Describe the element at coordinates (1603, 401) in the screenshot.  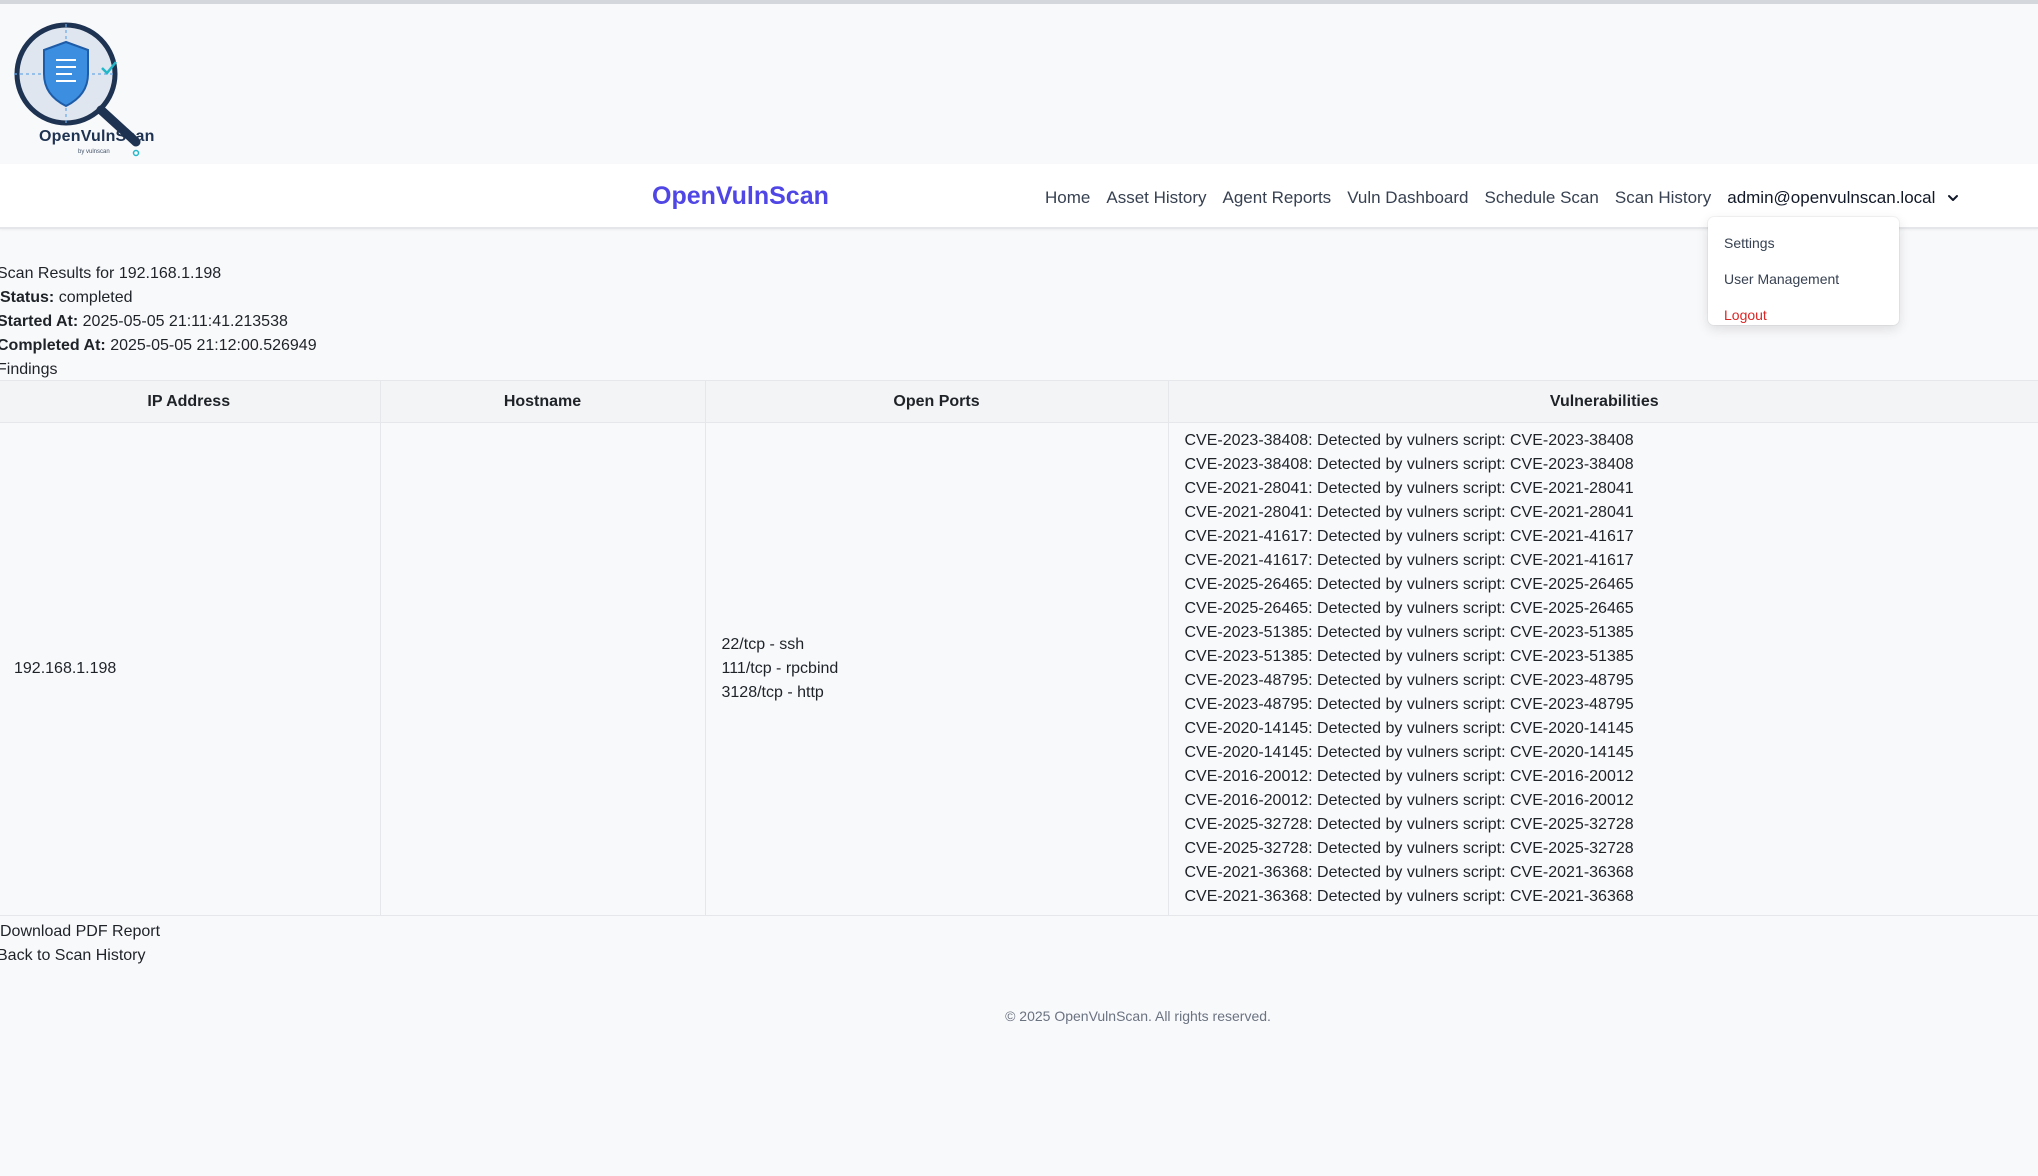
I see `header-vulnerabilities: Vulnerabilities` at that location.